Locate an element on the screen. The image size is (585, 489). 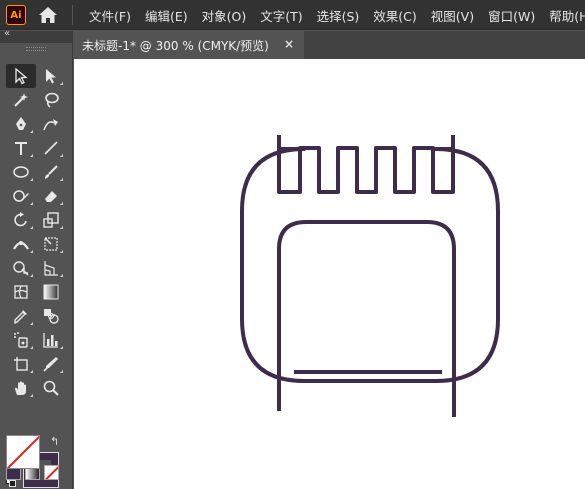
perspective-grid-icon is located at coordinates (51, 268).